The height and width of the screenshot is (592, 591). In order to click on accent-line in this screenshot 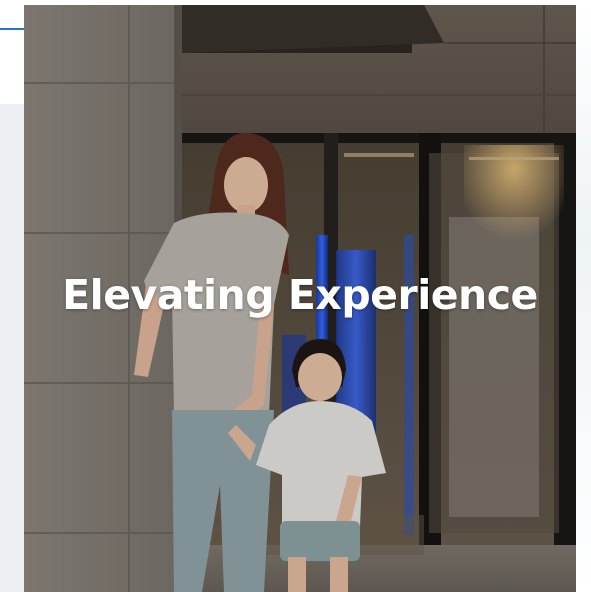, I will do `click(12, 29)`.